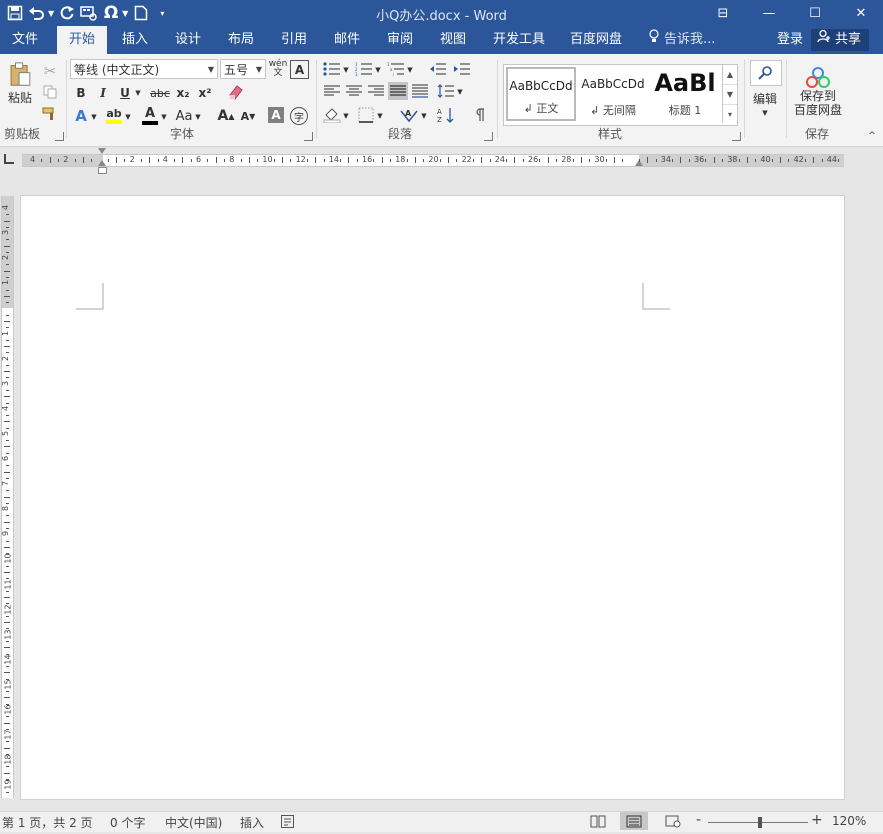  What do you see at coordinates (656, 296) in the screenshot?
I see `crop-mark-right` at bounding box center [656, 296].